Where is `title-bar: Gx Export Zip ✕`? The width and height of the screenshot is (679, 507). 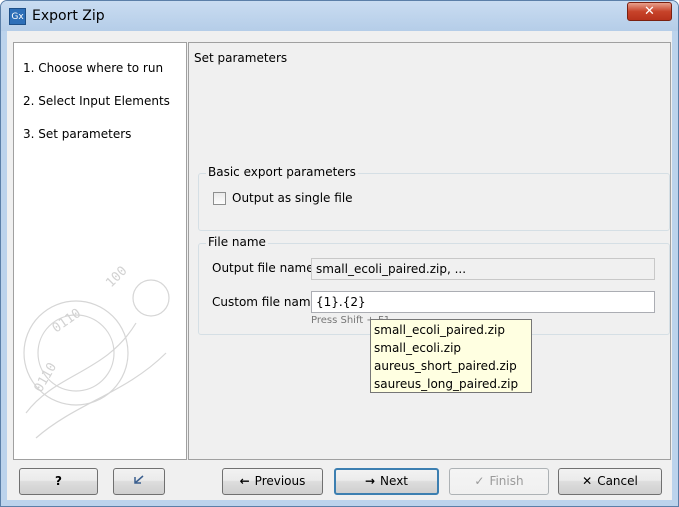 title-bar: Gx Export Zip ✕ is located at coordinates (339, 16).